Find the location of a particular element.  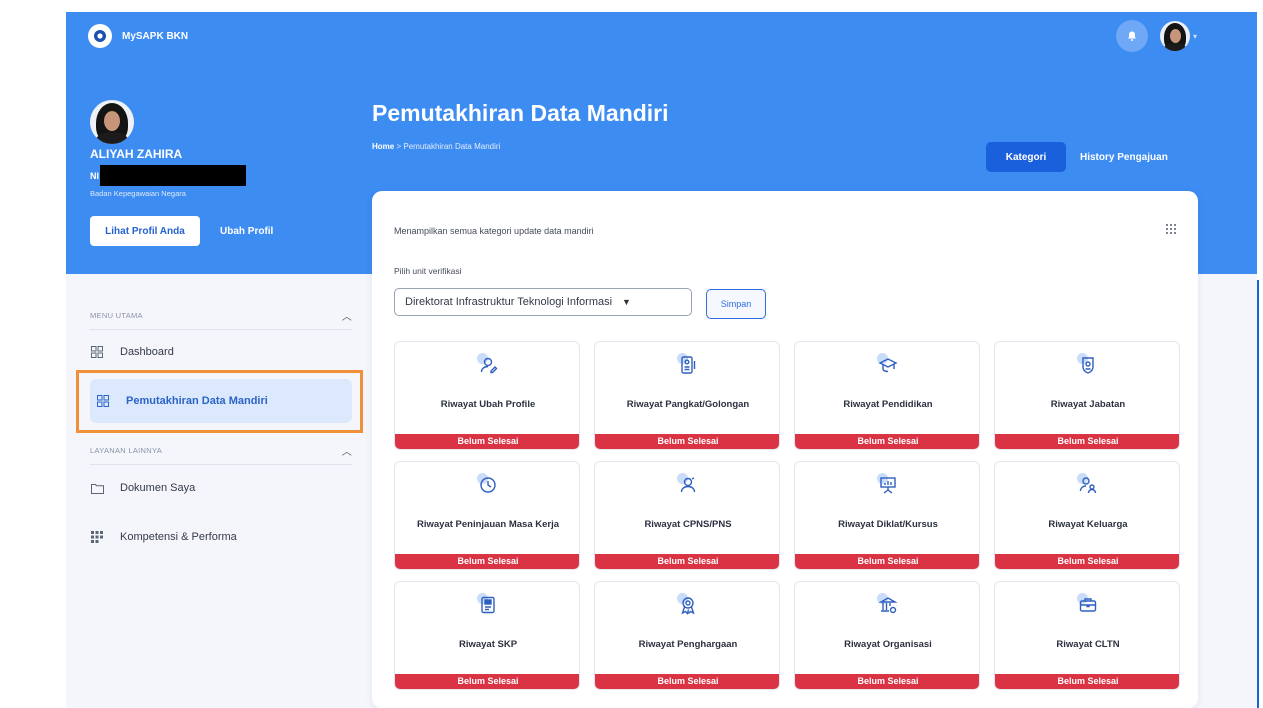

tab-kategori: Kategori is located at coordinates (1026, 157).